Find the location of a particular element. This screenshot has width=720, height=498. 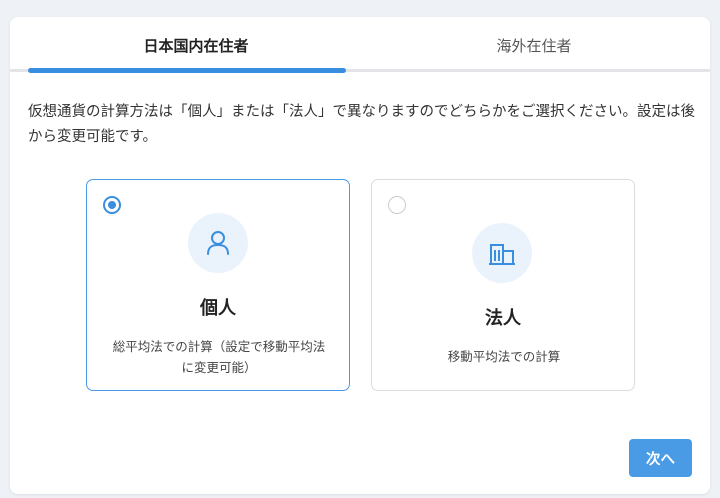

building-icon is located at coordinates (502, 253).